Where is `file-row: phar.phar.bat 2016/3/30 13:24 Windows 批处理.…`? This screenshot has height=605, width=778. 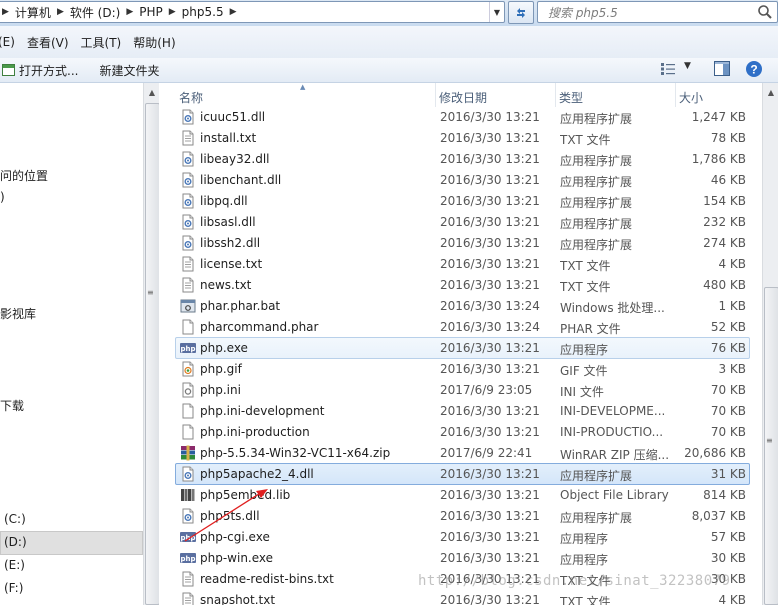
file-row: phar.phar.bat 2016/3/30 13:24 Windows 批处理.… is located at coordinates (462, 306).